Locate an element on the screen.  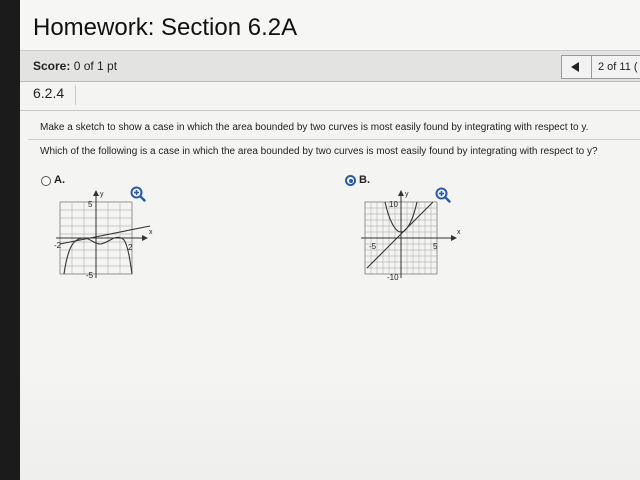
triangle-left-icon is located at coordinates (575, 67).